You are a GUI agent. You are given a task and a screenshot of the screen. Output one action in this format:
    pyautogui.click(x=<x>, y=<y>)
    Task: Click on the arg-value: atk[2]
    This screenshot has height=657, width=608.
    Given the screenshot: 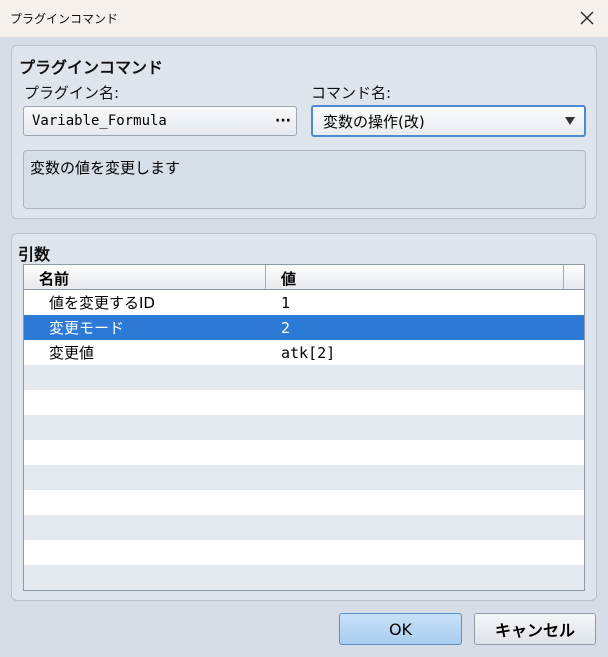 What is the action you would take?
    pyautogui.click(x=308, y=352)
    